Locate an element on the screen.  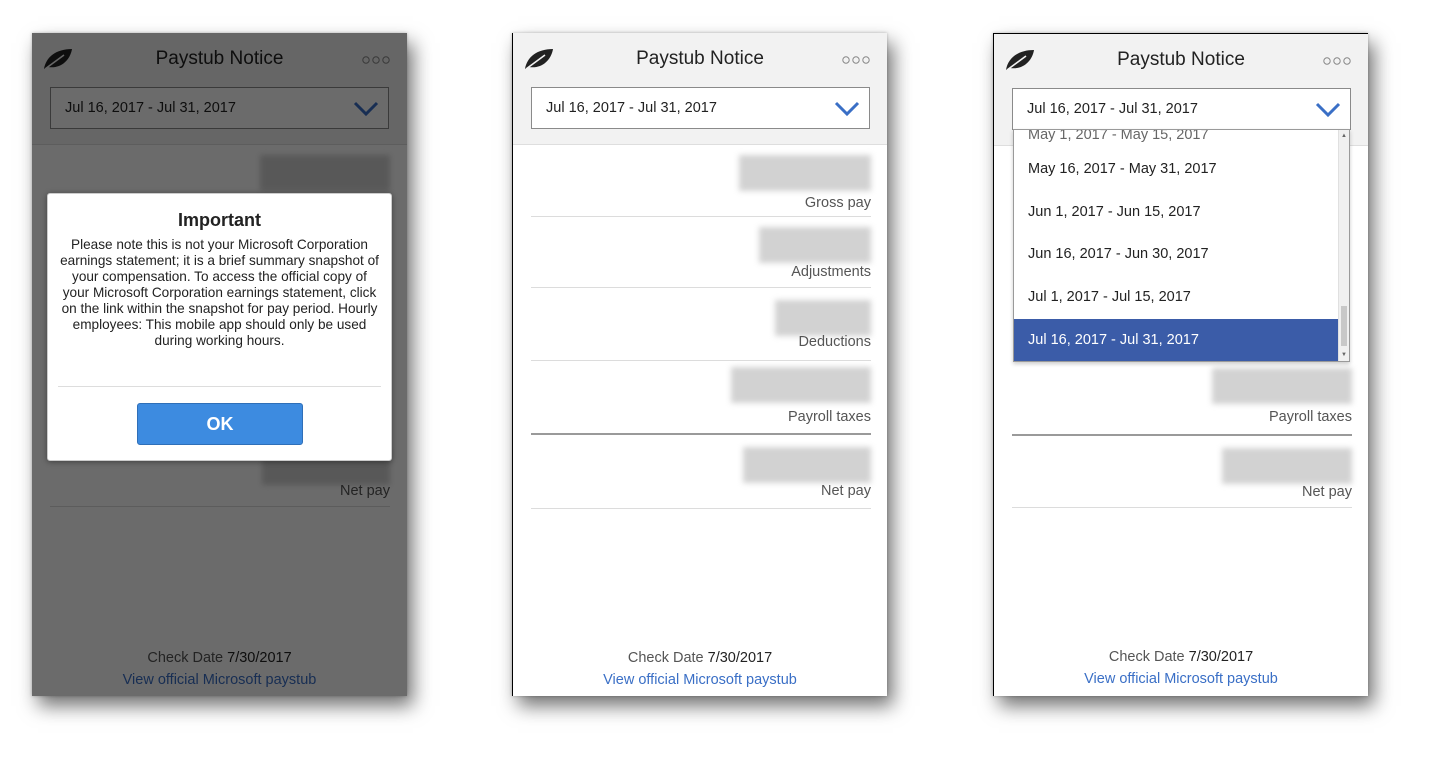
ok-button: OK is located at coordinates (220, 424).